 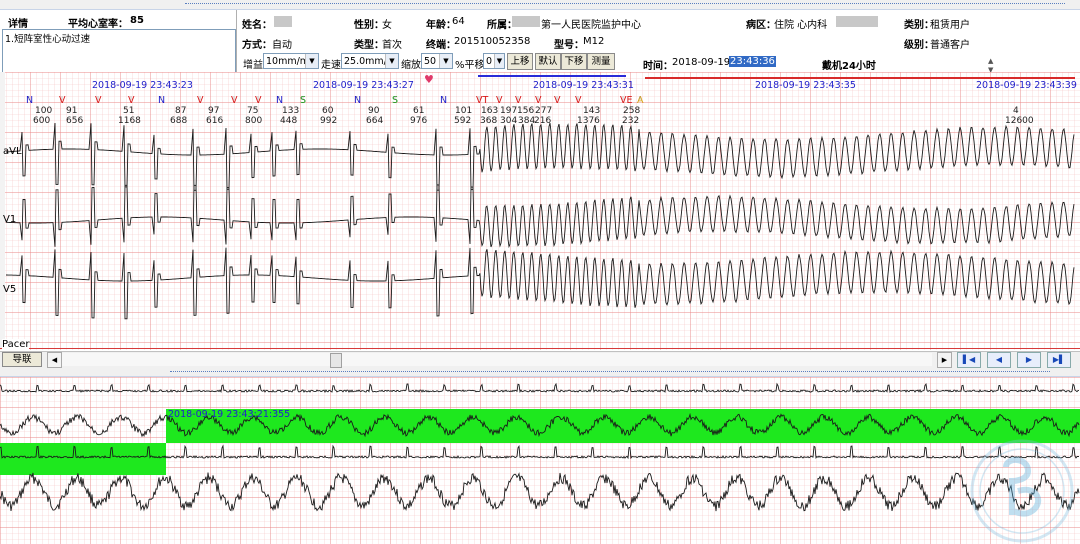 What do you see at coordinates (999, 360) in the screenshot?
I see `prev-page-icon: ◀` at bounding box center [999, 360].